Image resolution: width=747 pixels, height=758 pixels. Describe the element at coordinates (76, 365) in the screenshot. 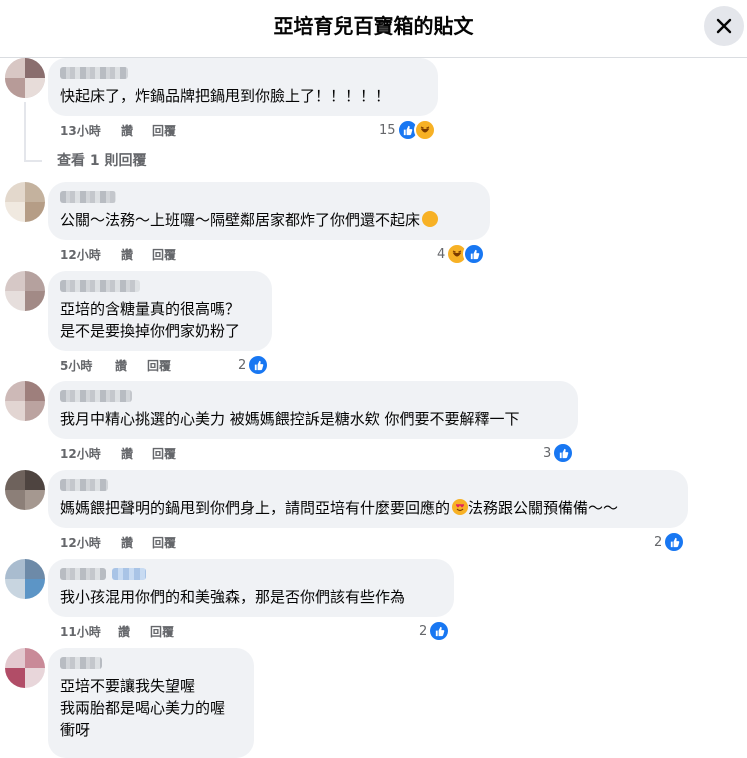

I see `comment-time: 5小時` at that location.